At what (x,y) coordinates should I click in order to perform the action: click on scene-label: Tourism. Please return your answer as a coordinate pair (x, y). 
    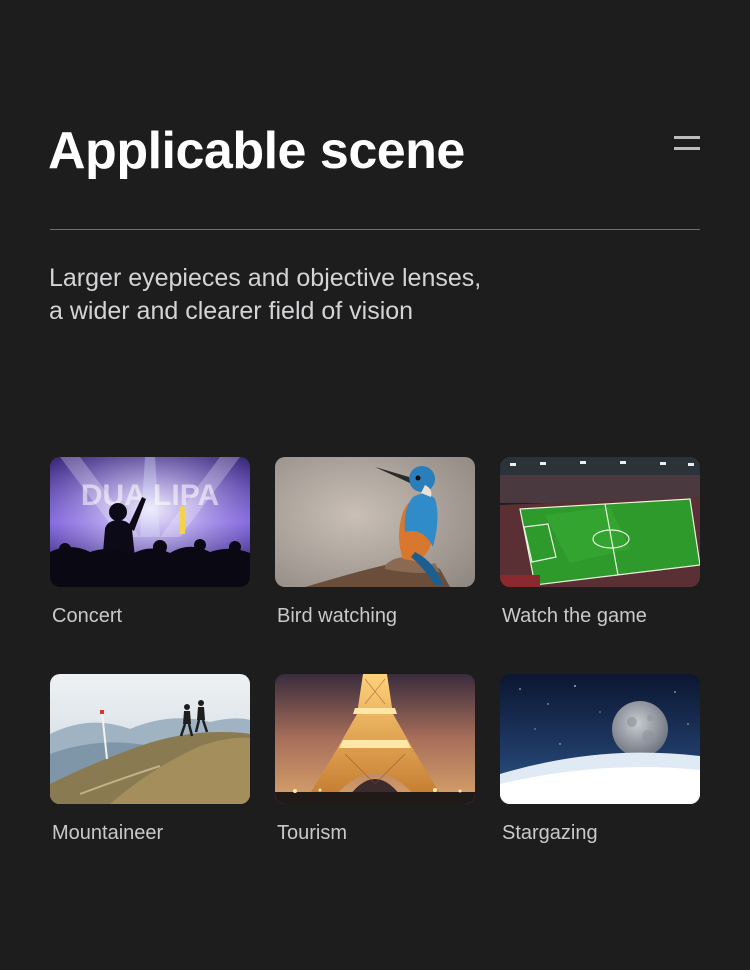
    Looking at the image, I should click on (312, 833).